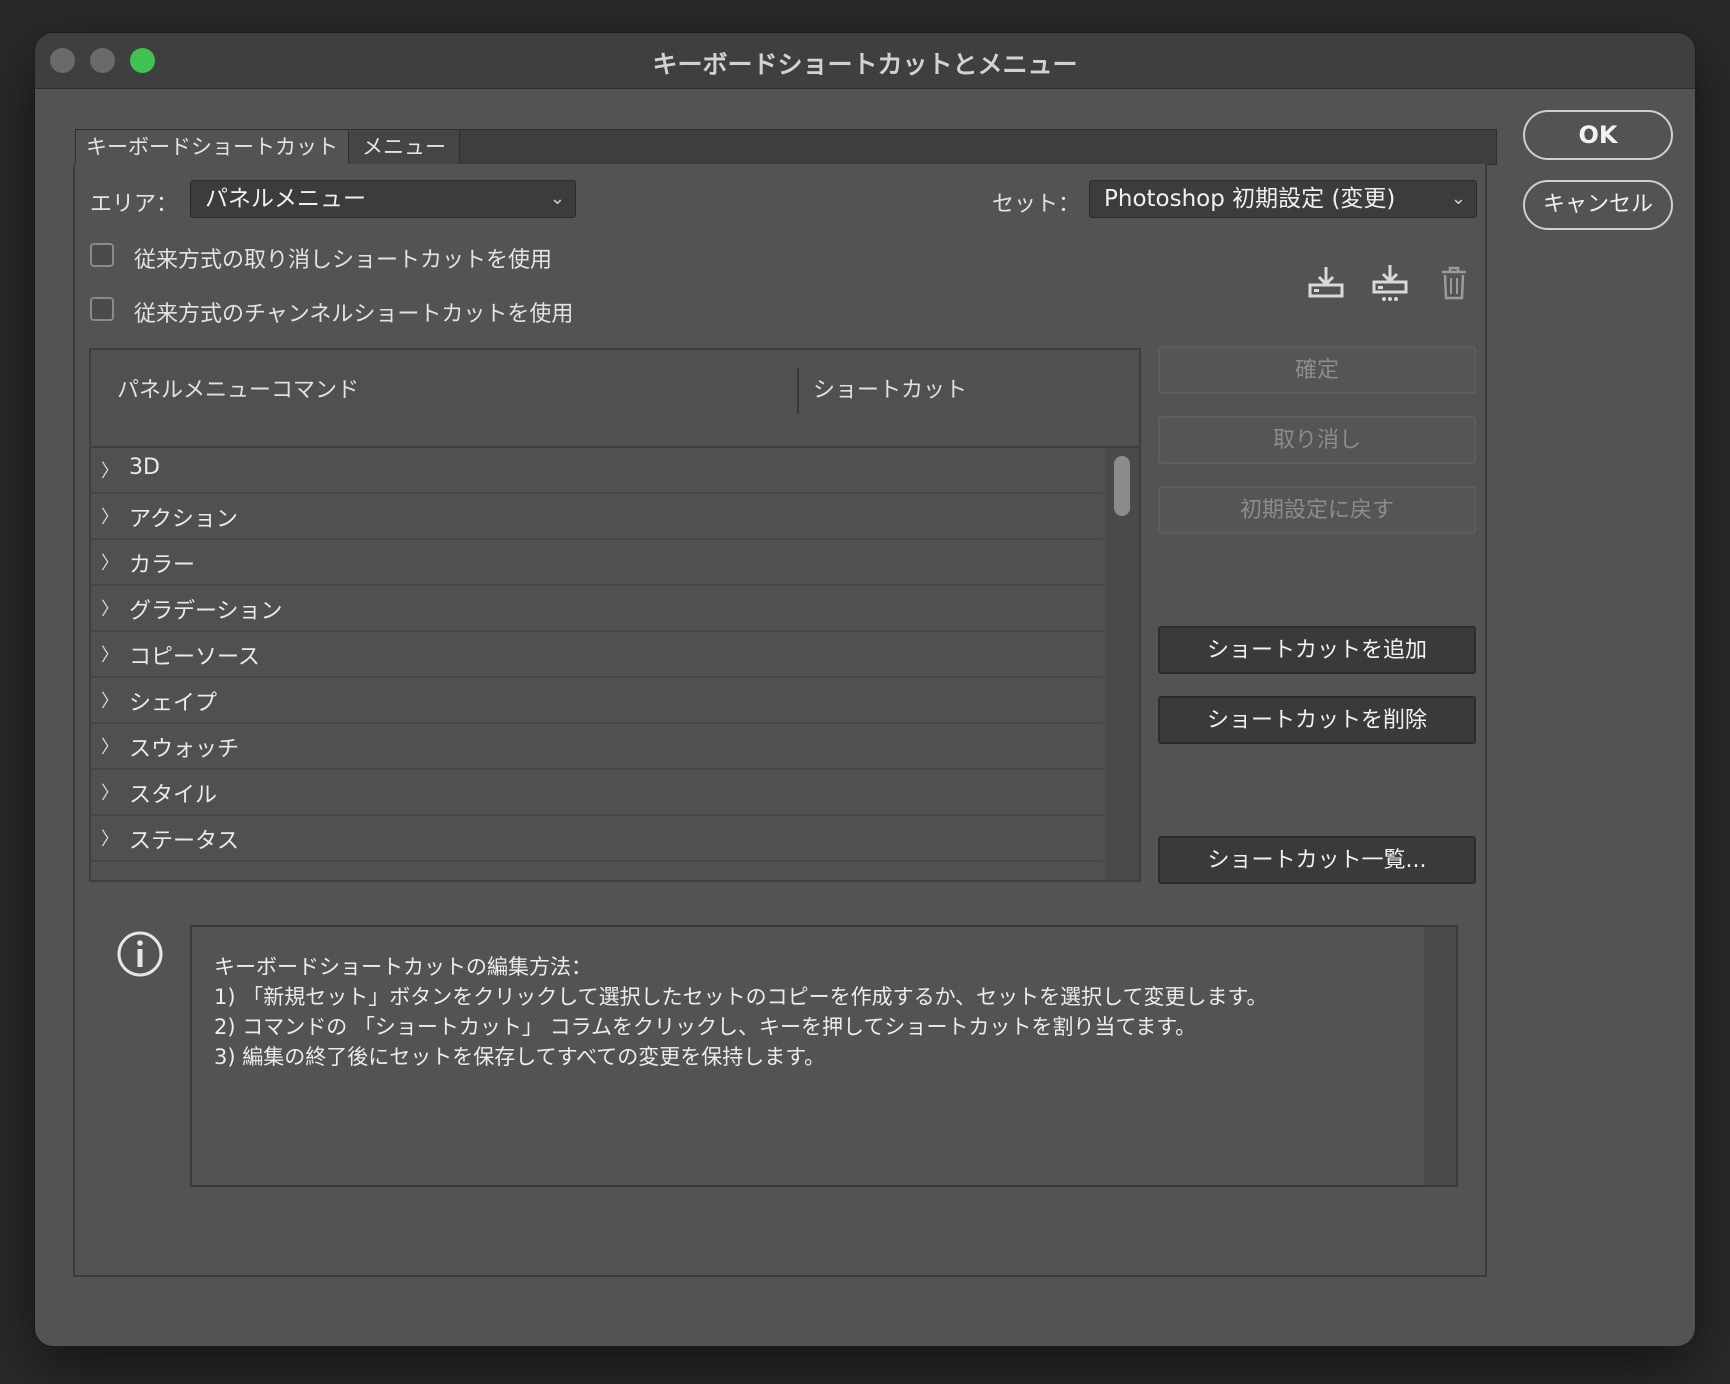 The width and height of the screenshot is (1730, 1384). Describe the element at coordinates (890, 388) in the screenshot. I see `column-header-shortcut: ショートカット` at that location.